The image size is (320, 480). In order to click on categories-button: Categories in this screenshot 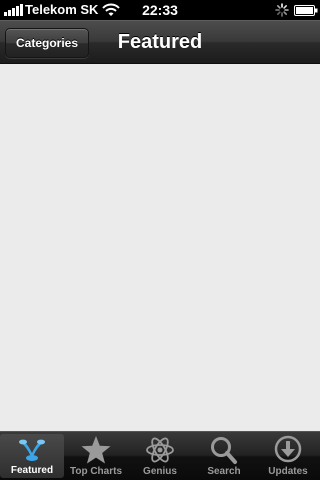, I will do `click(47, 43)`.